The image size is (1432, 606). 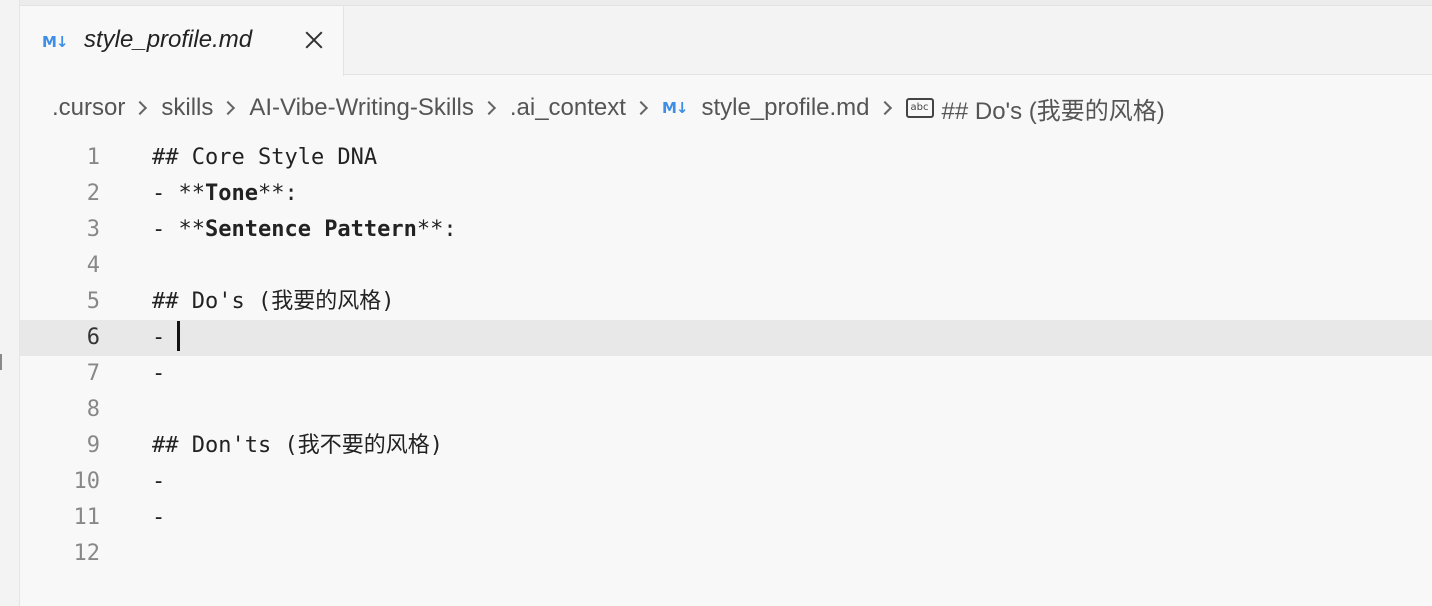 I want to click on editor-line: 7-, so click(x=726, y=374).